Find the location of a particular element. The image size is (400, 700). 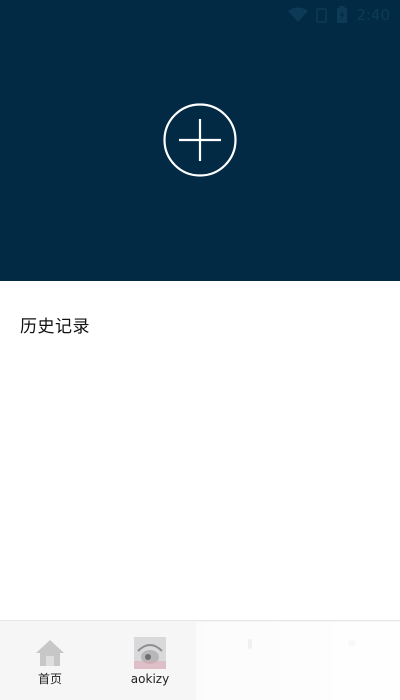

nav-item-profile: aokizy is located at coordinates (150, 660).